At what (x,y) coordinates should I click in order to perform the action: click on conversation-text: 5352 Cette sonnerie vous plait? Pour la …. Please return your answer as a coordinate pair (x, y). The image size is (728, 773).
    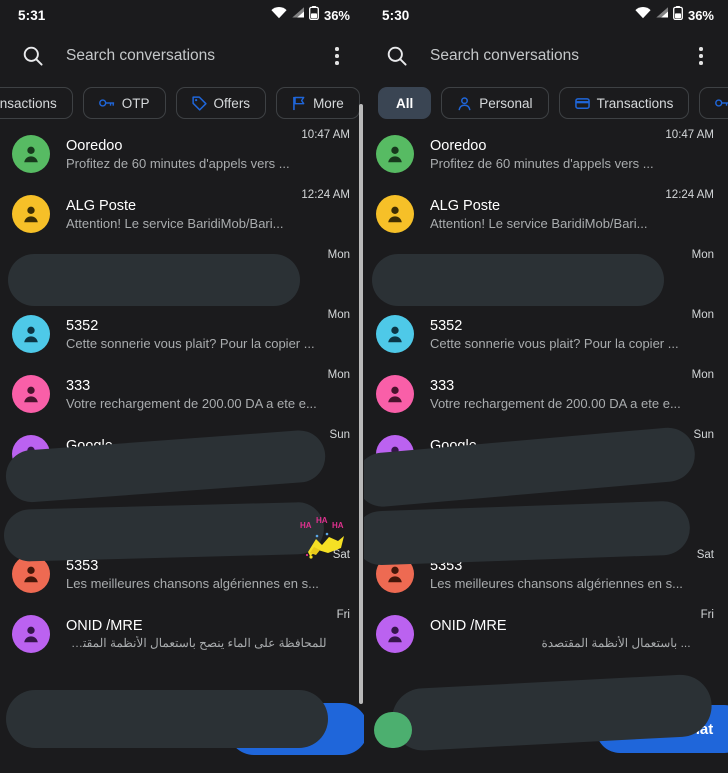
    Looking at the image, I should click on (192, 334).